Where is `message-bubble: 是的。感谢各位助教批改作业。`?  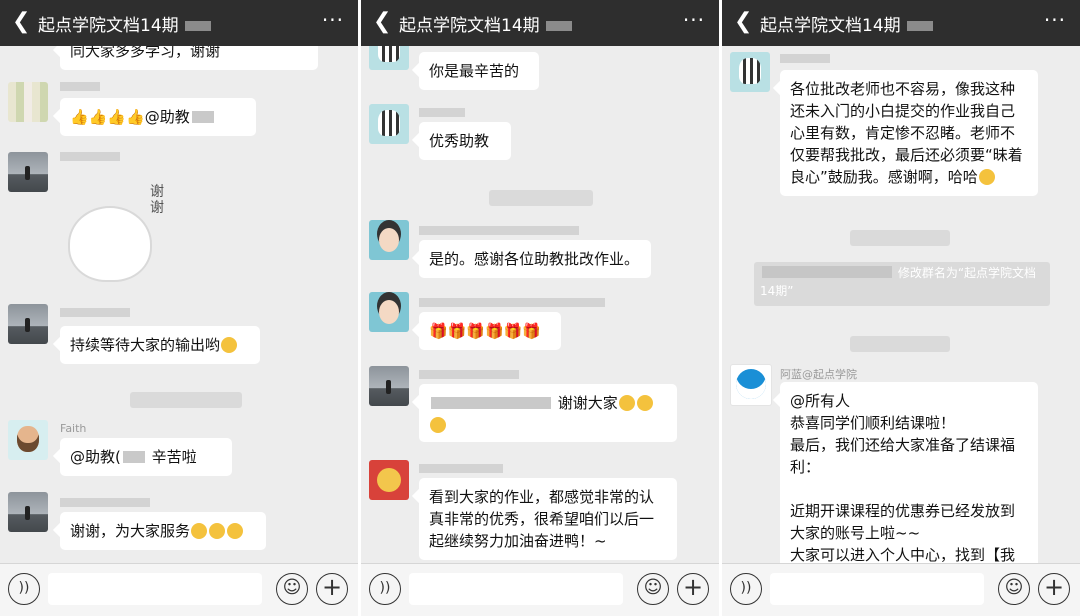
message-bubble: 是的。感谢各位助教批改作业。 is located at coordinates (535, 259).